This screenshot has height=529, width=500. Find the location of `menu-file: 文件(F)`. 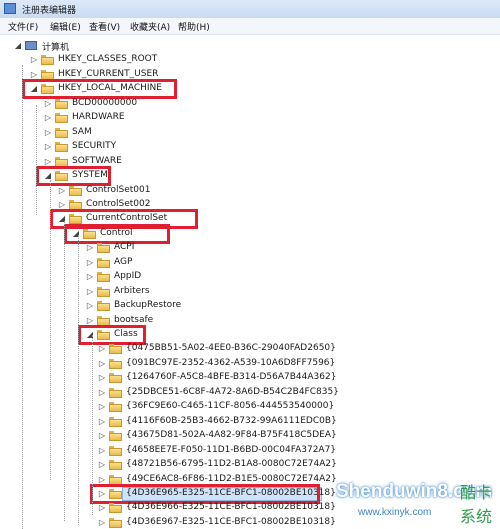

menu-file: 文件(F) is located at coordinates (23, 26).